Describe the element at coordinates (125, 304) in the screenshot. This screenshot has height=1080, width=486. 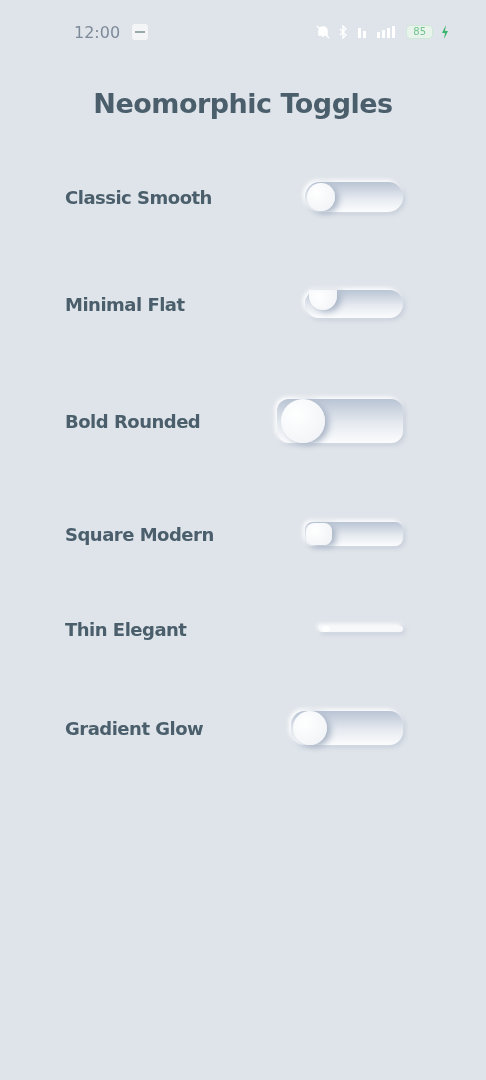
I see `toggle-label: Minimal Flat` at that location.